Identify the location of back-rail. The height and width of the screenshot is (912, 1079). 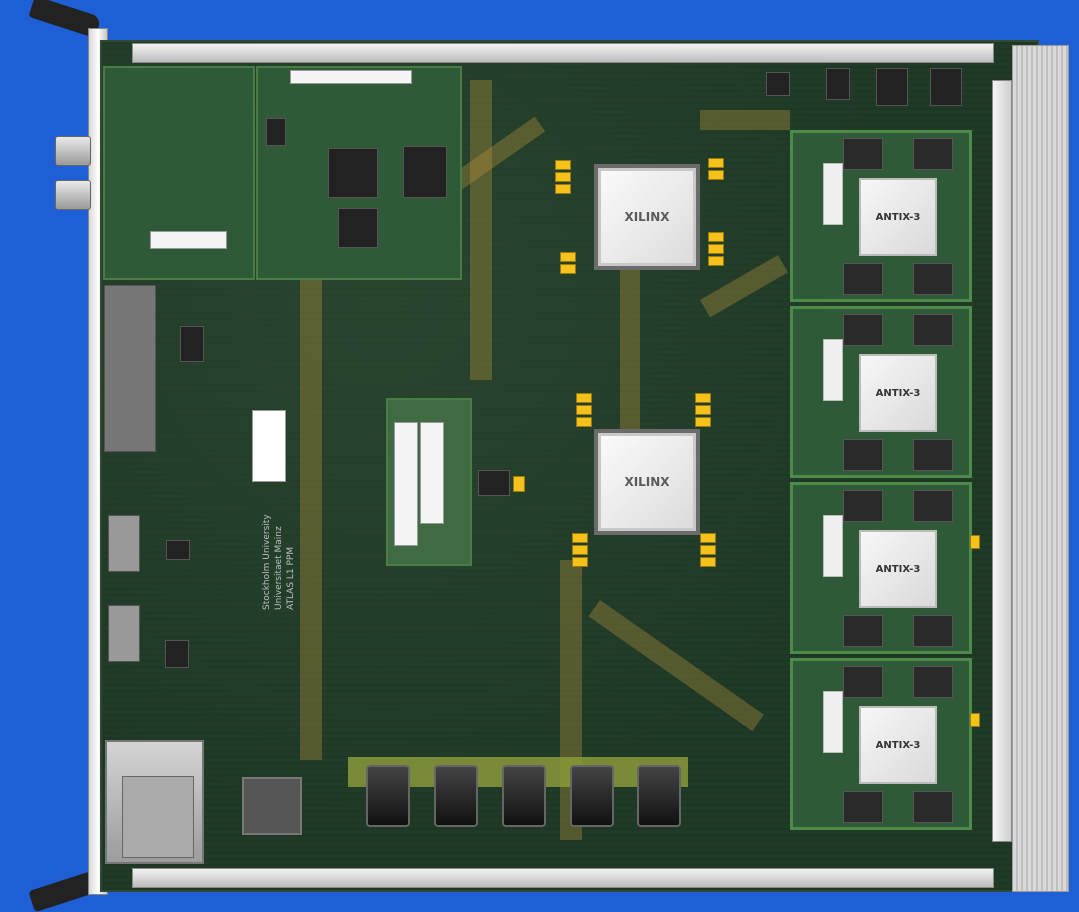
(1002, 461).